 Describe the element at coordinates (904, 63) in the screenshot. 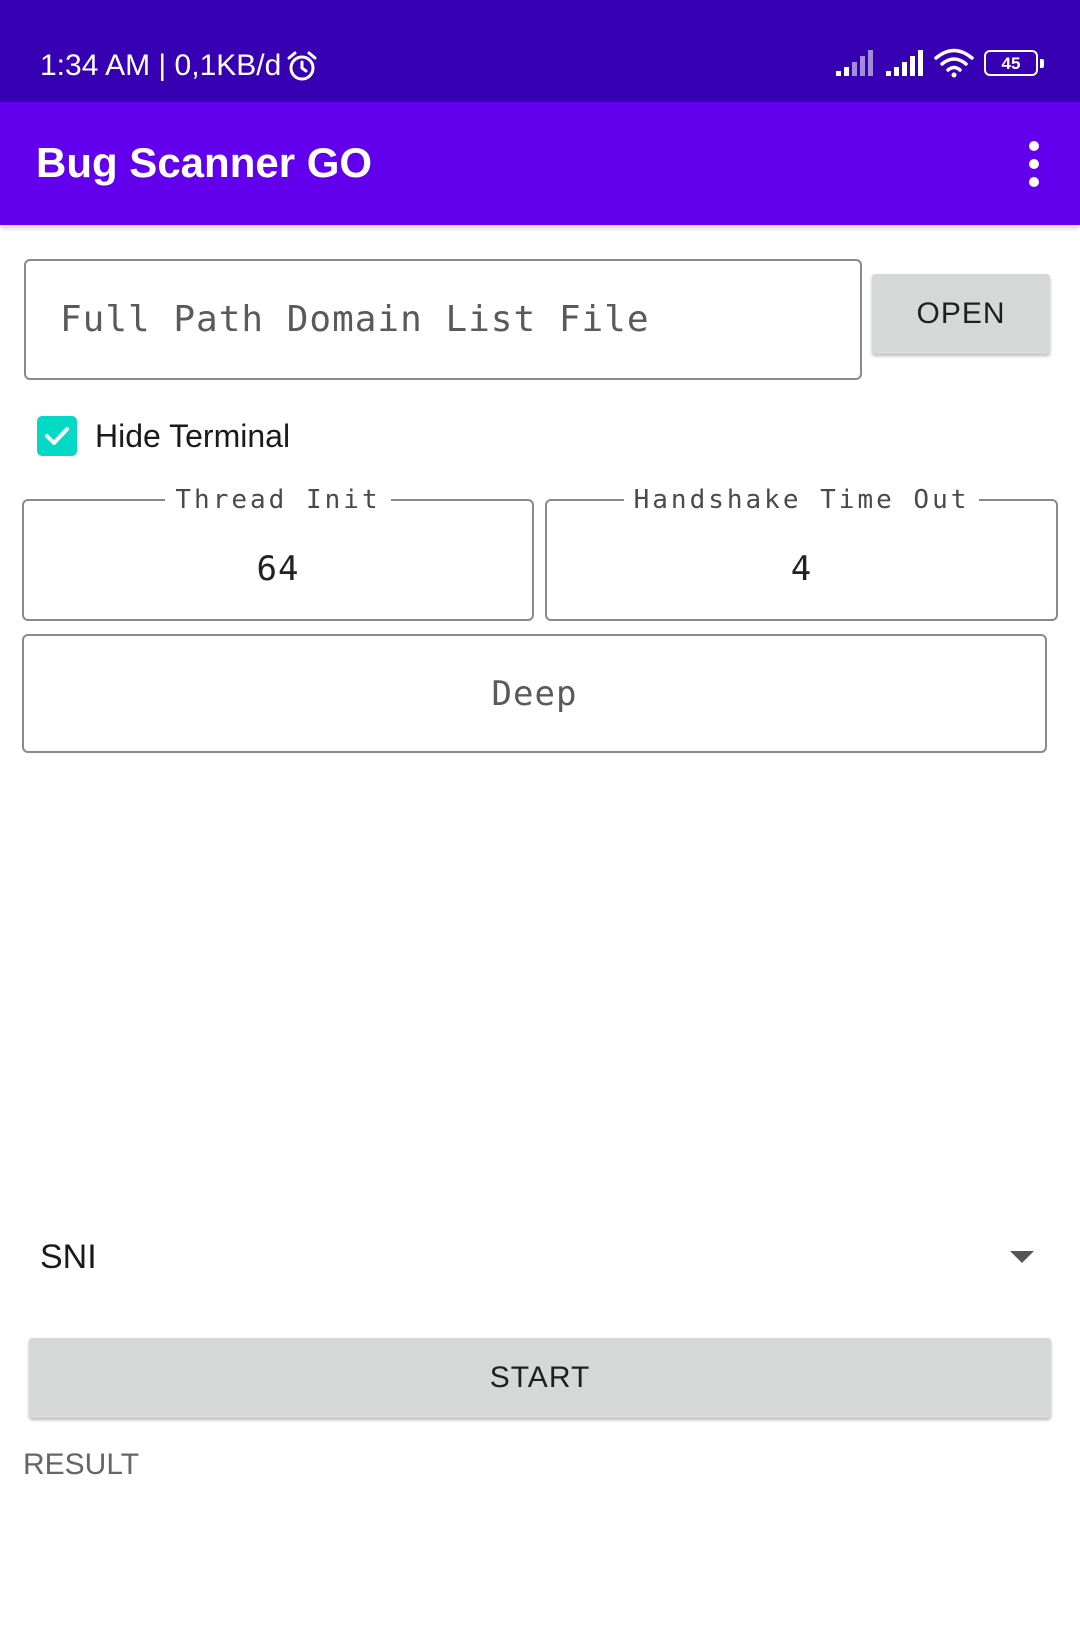

I see `signal-icon-sim2` at that location.